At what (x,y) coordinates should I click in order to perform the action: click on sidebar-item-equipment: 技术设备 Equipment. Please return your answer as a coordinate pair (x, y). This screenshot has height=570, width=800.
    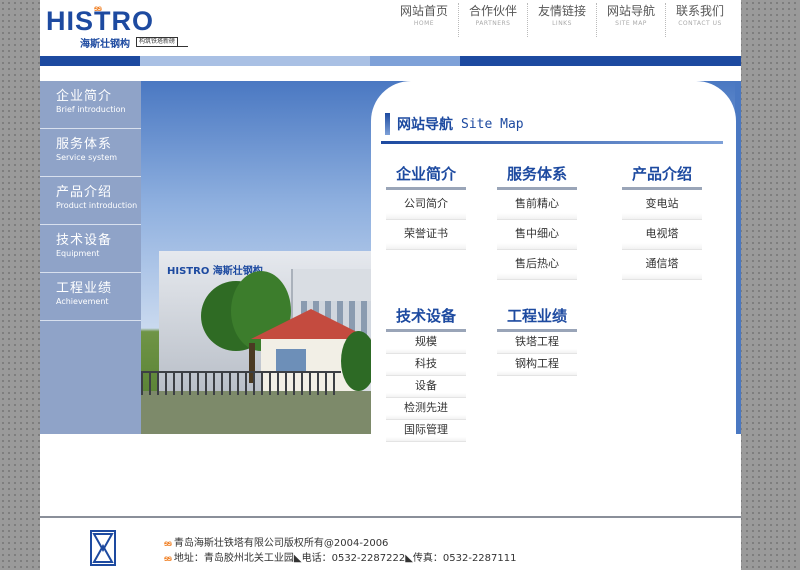
    Looking at the image, I should click on (90, 249).